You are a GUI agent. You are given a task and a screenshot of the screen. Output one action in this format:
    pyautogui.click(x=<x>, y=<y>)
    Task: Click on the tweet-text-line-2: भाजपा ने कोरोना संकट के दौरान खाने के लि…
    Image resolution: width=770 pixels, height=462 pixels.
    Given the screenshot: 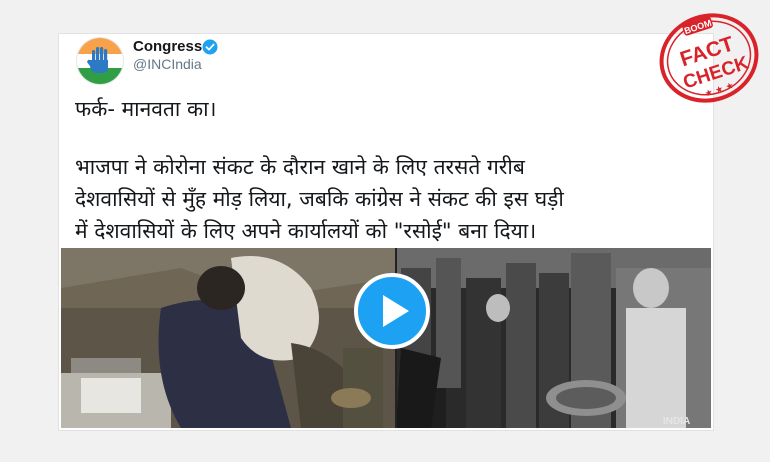 What is the action you would take?
    pyautogui.click(x=300, y=167)
    